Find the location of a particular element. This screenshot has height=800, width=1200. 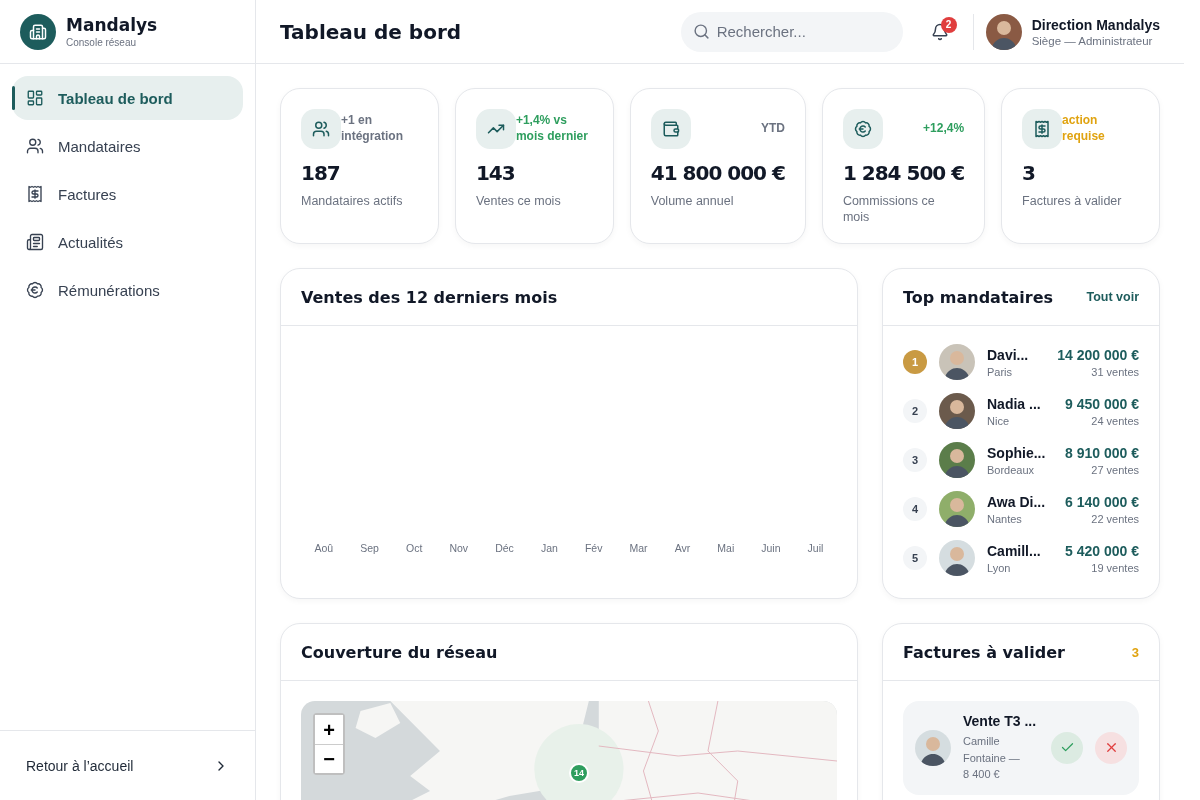

agent-city: Nice is located at coordinates (998, 420).